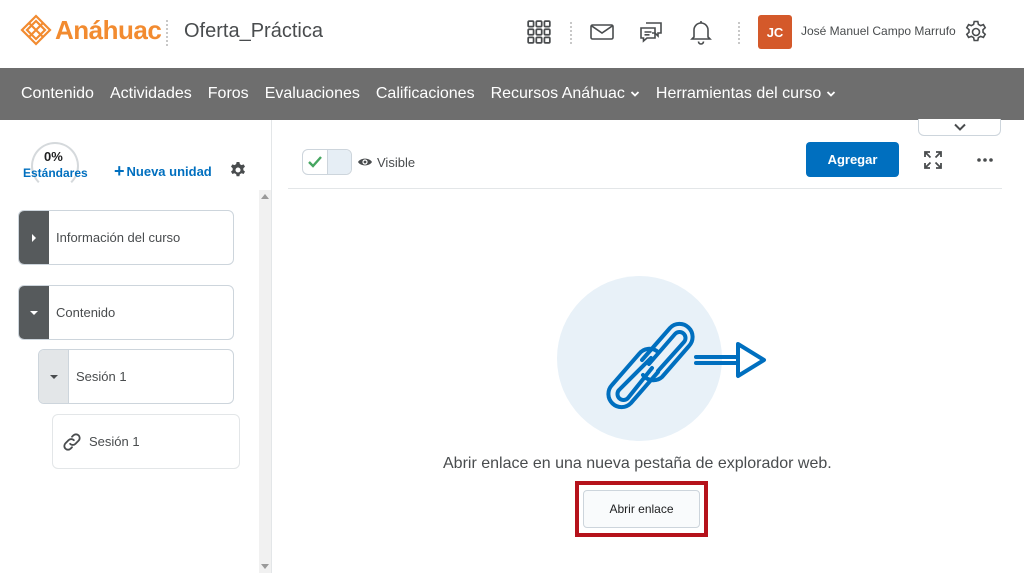  I want to click on settings-gear-icon, so click(238, 170).